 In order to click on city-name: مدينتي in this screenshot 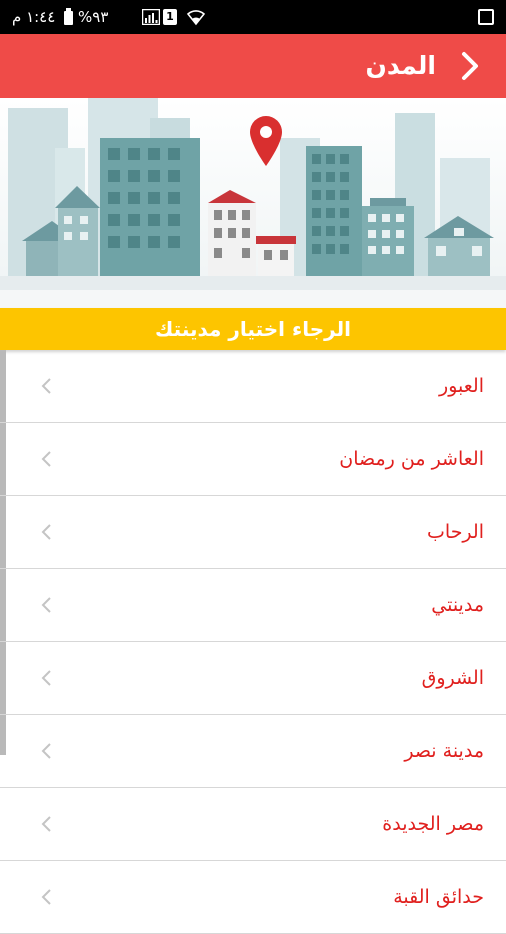, I will do `click(457, 605)`.